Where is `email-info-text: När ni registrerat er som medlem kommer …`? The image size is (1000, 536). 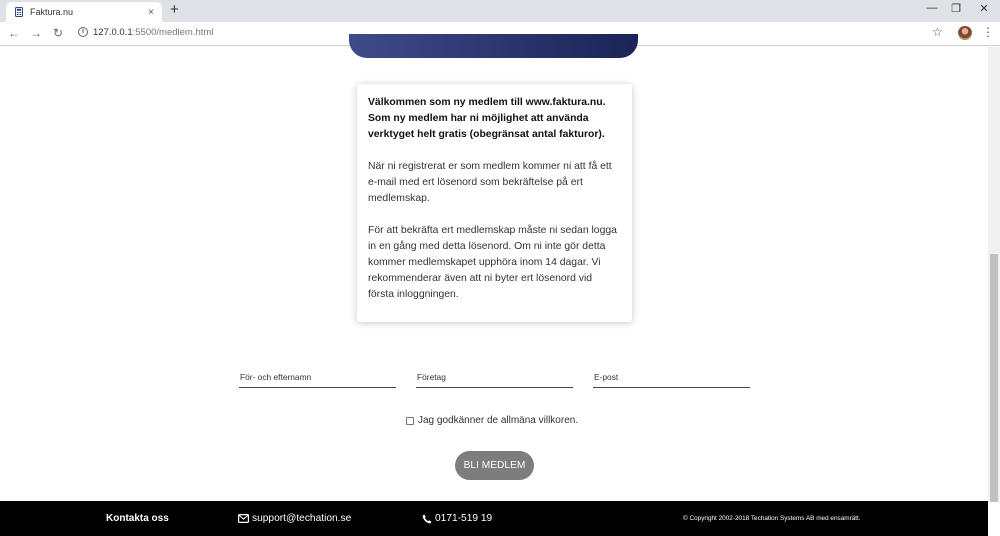 email-info-text: När ni registrerat er som medlem kommer … is located at coordinates (490, 182).